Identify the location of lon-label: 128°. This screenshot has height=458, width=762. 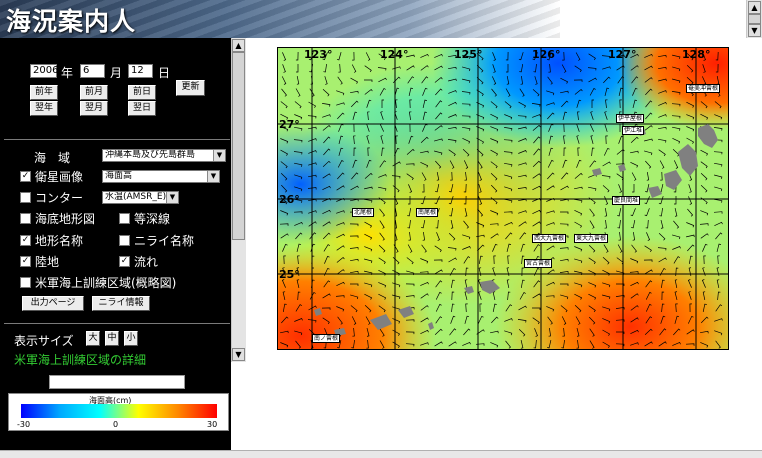
(696, 54).